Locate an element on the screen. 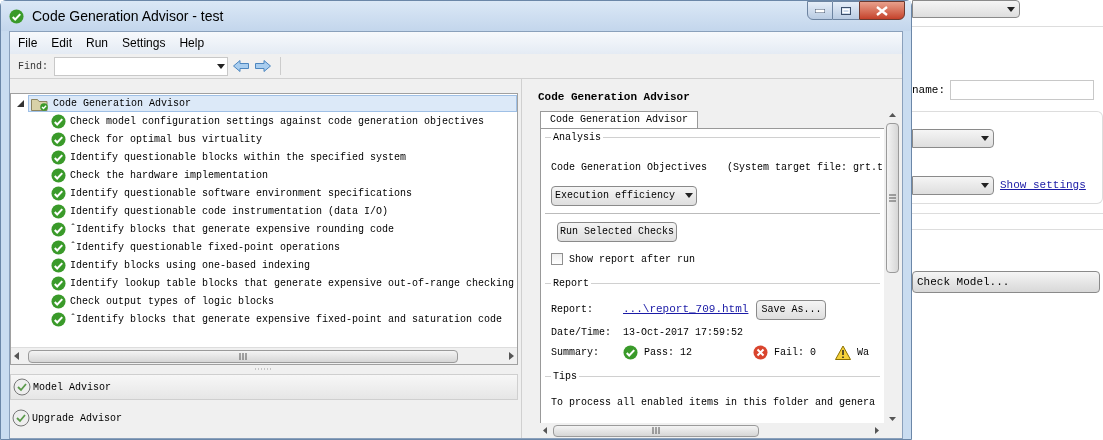  objectives-label: Code Generation Objectives is located at coordinates (629, 167).